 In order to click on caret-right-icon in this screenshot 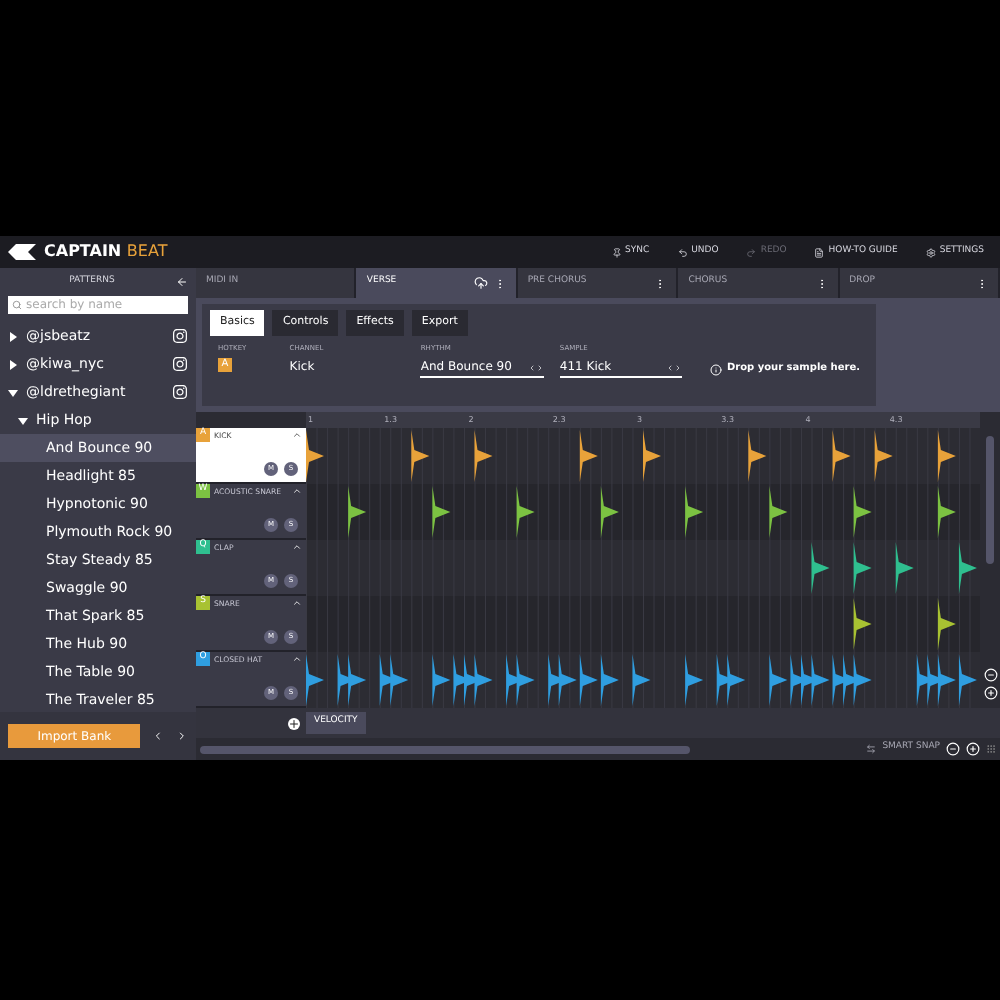, I will do `click(13, 364)`.